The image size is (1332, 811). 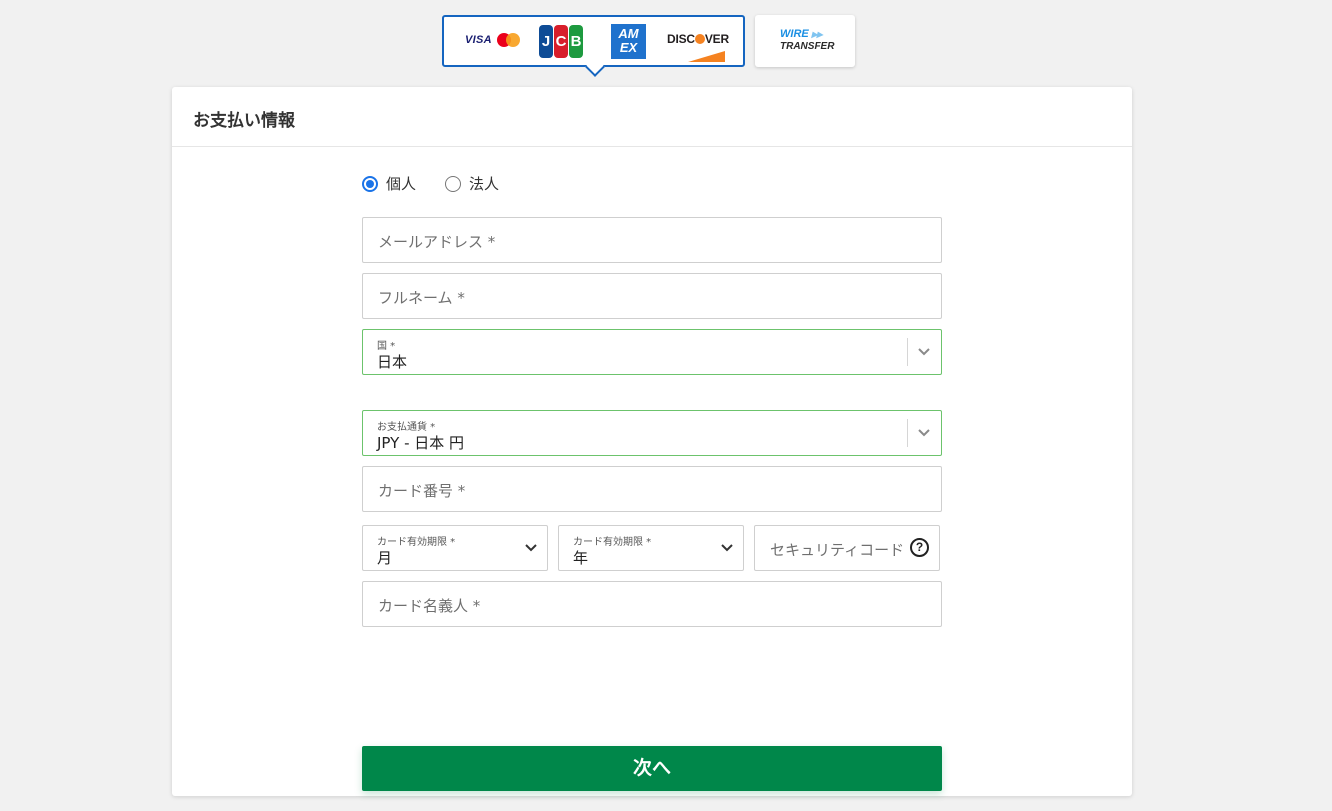 I want to click on currency-label: お支払通貨 *, so click(x=406, y=427).